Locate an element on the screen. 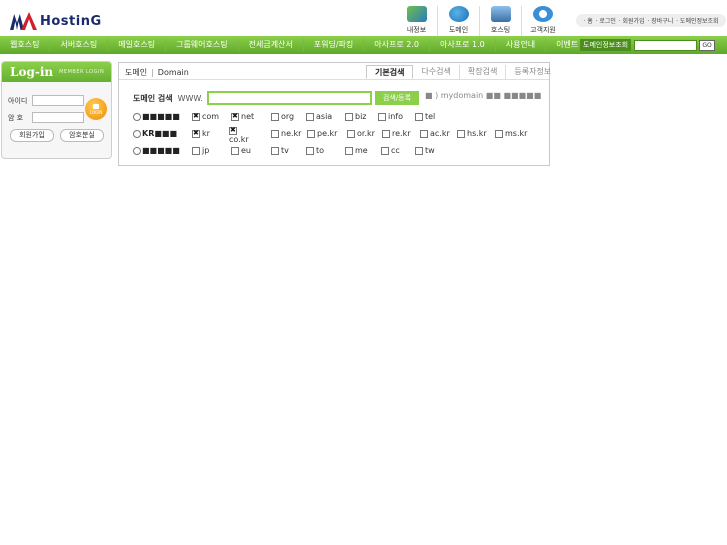  top-icon-label: 고객지원 is located at coordinates (543, 30).